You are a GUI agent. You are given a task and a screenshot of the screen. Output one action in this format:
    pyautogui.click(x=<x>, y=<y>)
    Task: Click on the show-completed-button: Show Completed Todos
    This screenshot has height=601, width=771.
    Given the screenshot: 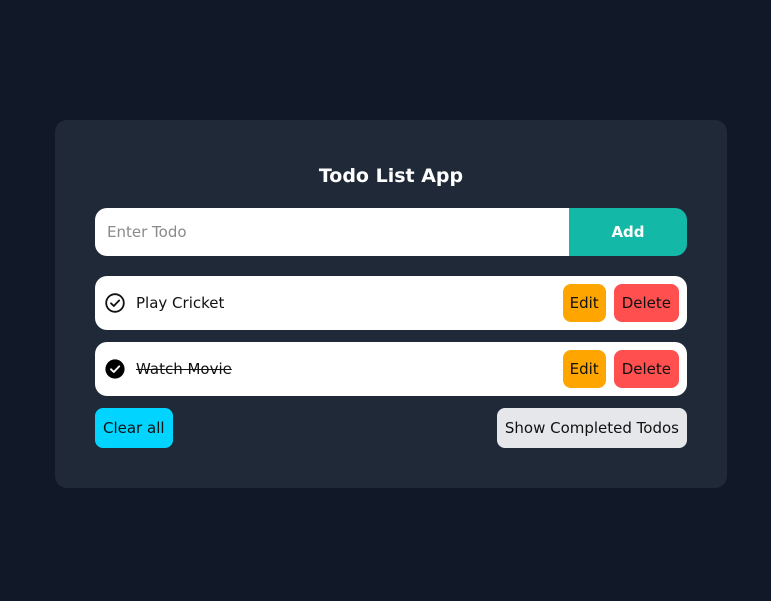 What is the action you would take?
    pyautogui.click(x=591, y=428)
    